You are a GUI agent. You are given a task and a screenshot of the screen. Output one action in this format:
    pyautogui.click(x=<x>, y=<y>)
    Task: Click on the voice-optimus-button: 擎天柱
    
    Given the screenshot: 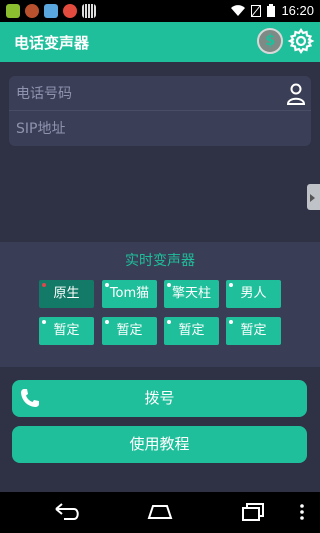 What is the action you would take?
    pyautogui.click(x=191, y=294)
    